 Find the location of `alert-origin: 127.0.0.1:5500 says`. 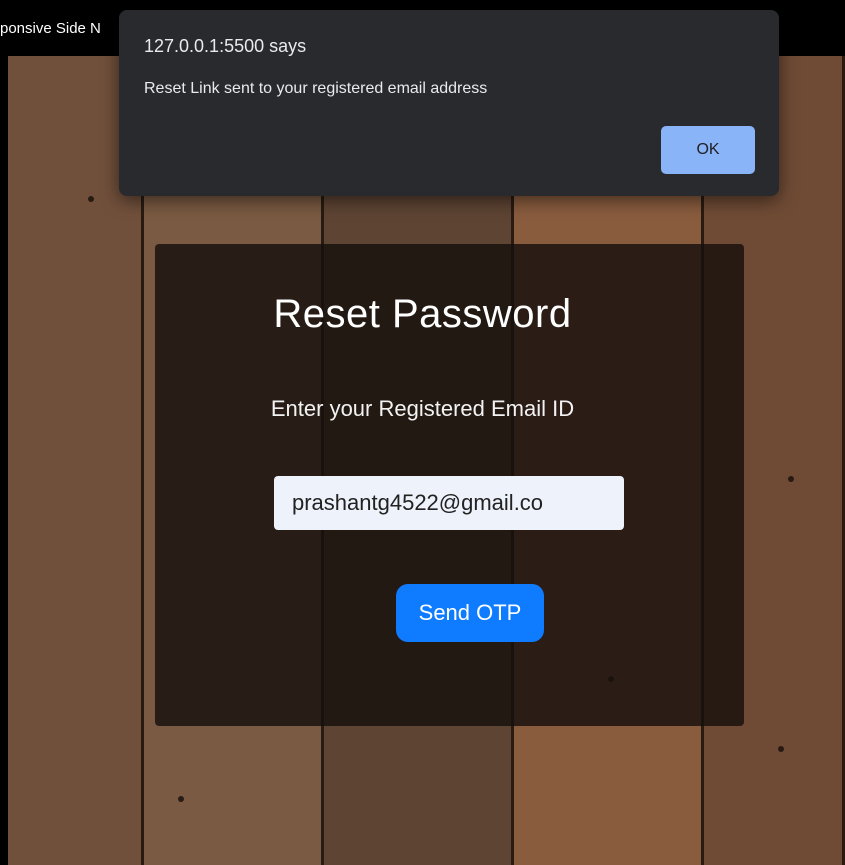

alert-origin: 127.0.0.1:5500 says is located at coordinates (225, 46).